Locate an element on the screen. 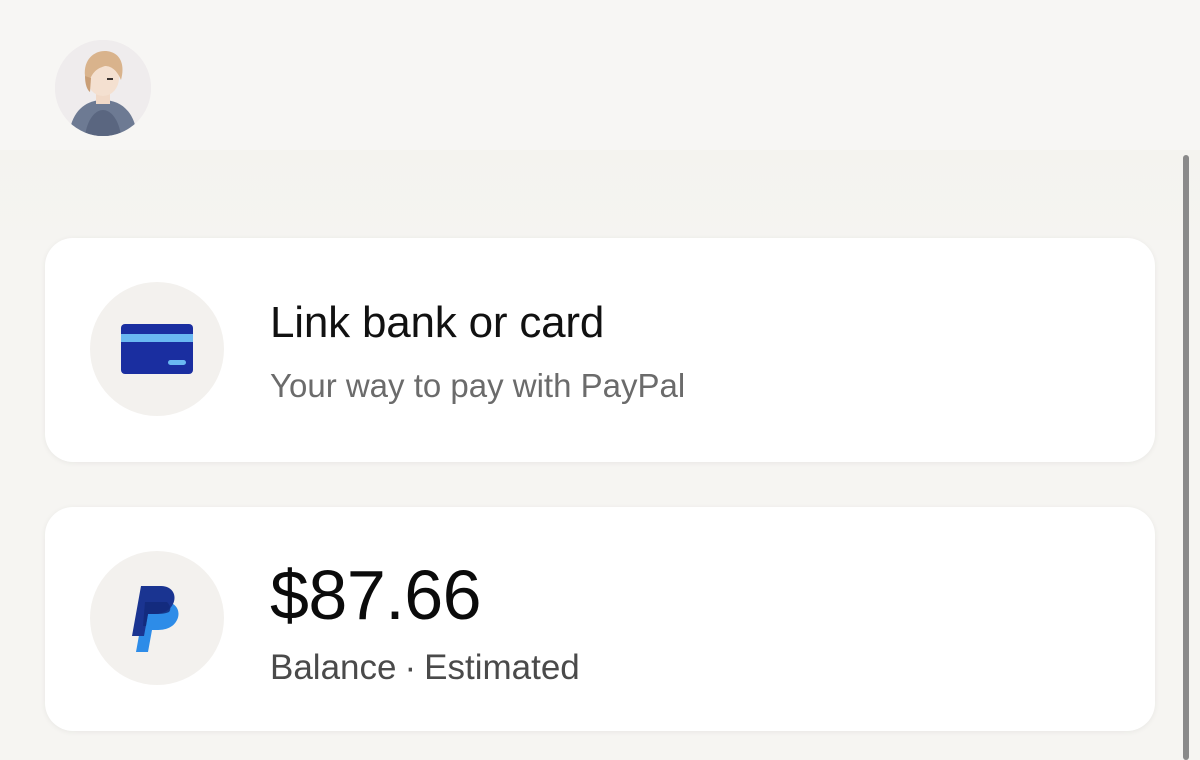 This screenshot has width=1200, height=760. profile-avatar is located at coordinates (103, 88).